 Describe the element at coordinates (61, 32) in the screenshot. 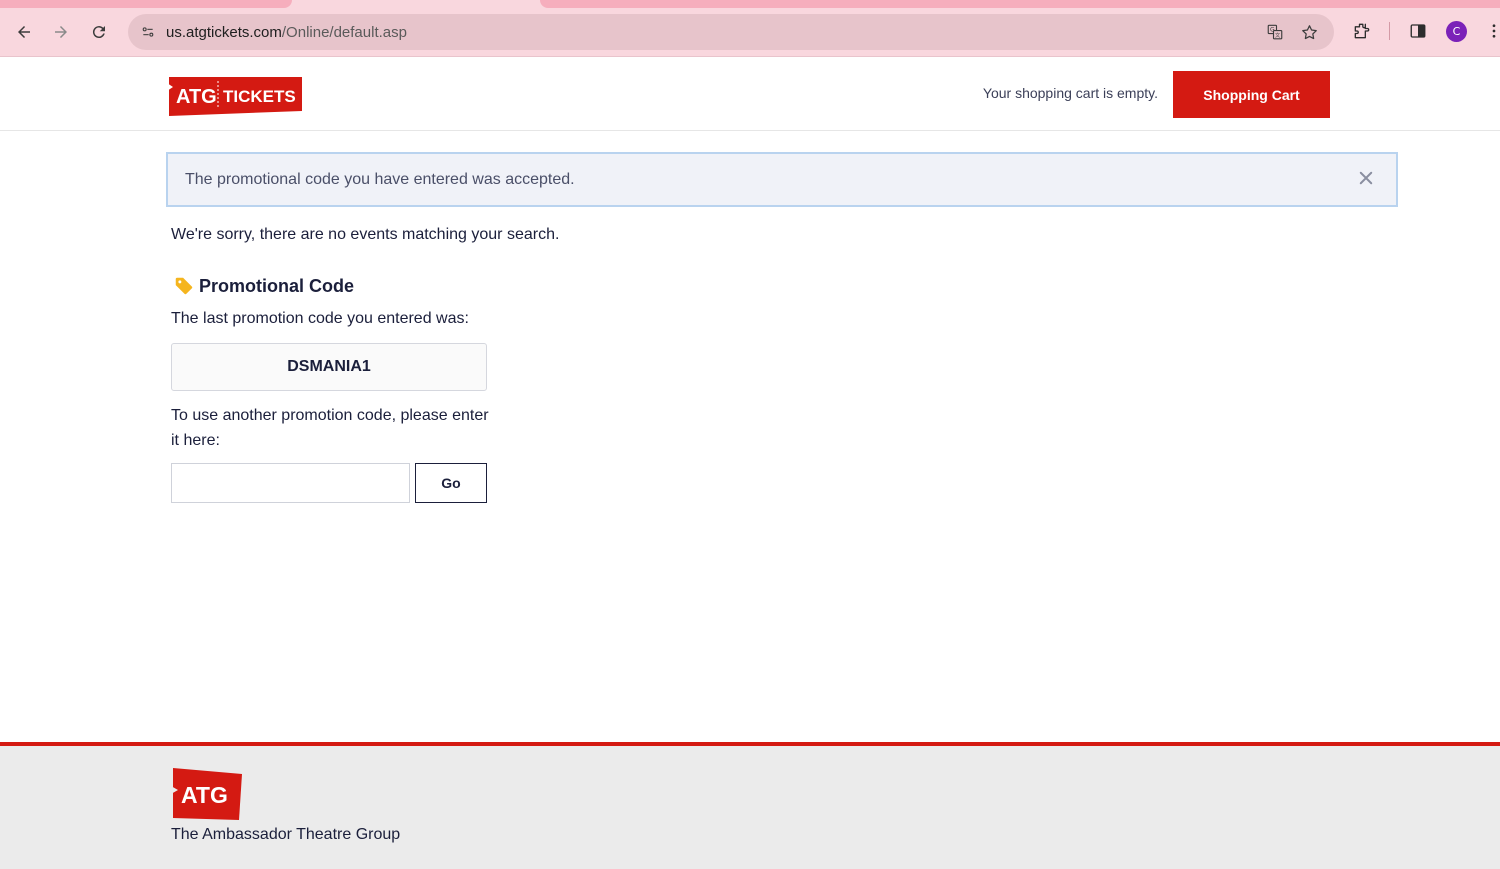

I see `forward-icon` at that location.